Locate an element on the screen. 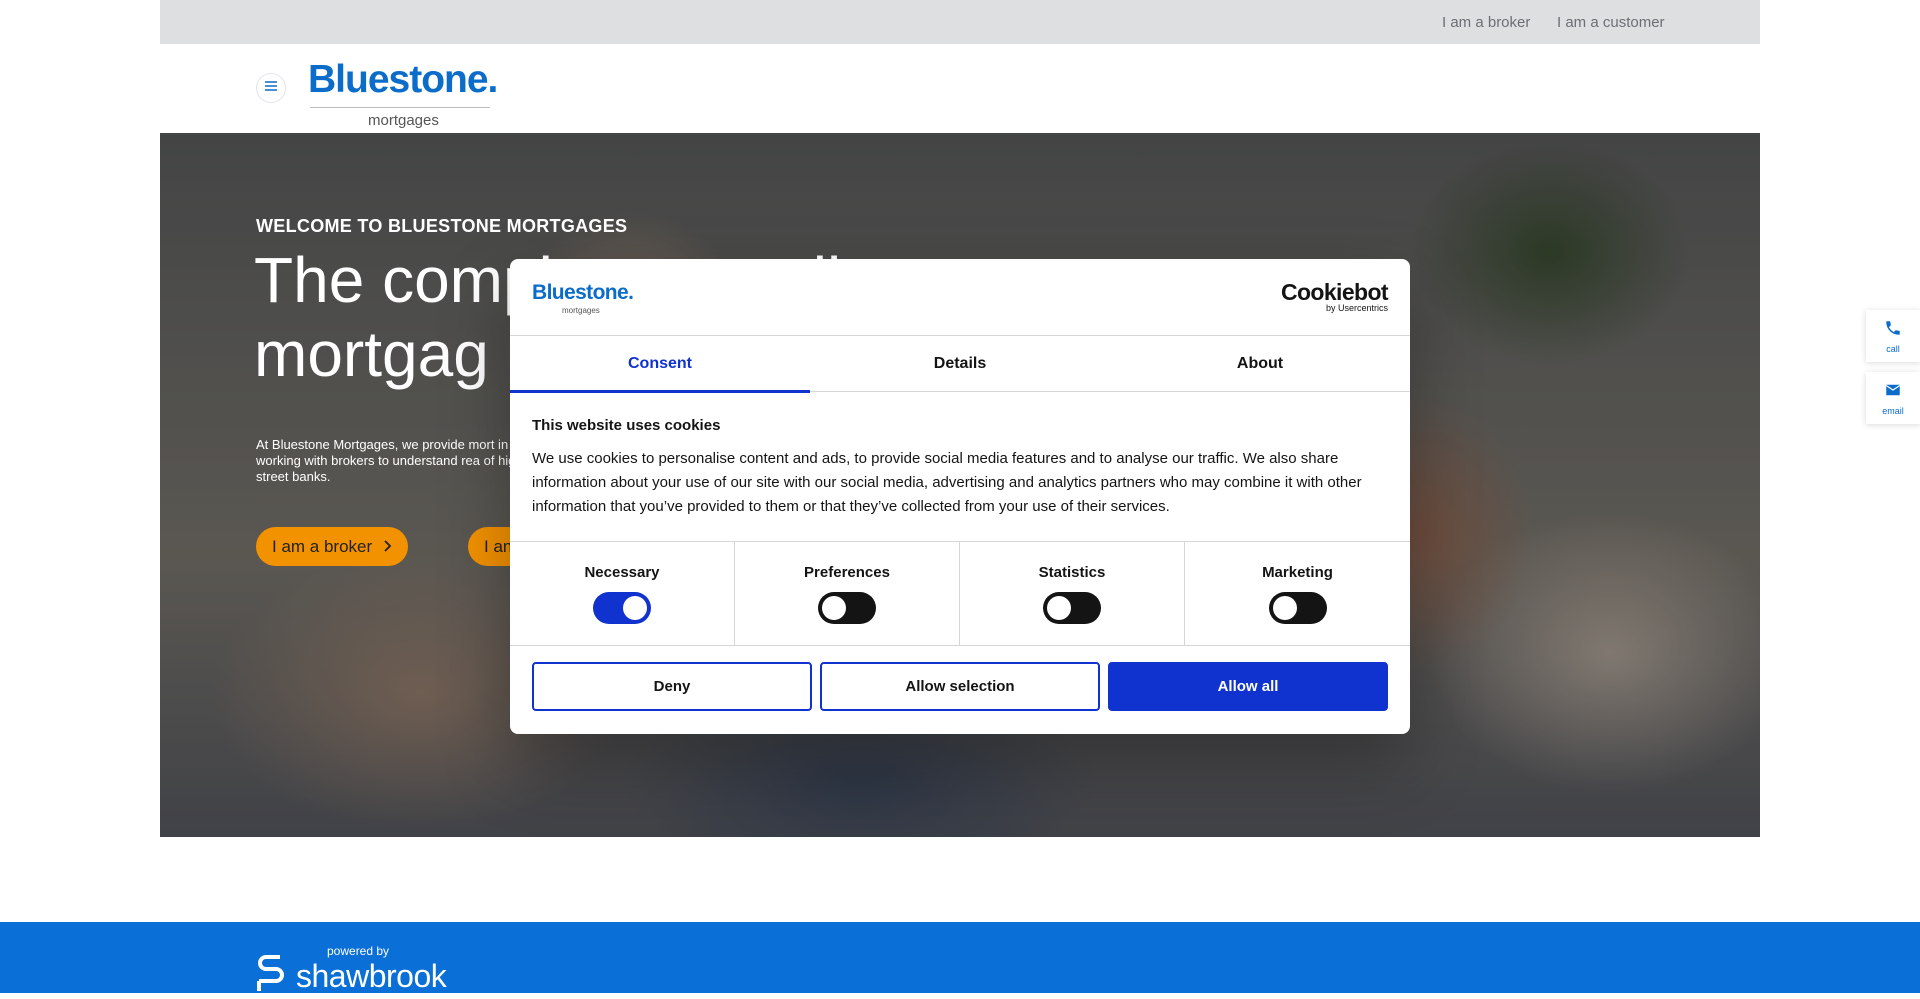 This screenshot has width=1920, height=999. toggle-group-preferences: Preferences is located at coordinates (847, 594).